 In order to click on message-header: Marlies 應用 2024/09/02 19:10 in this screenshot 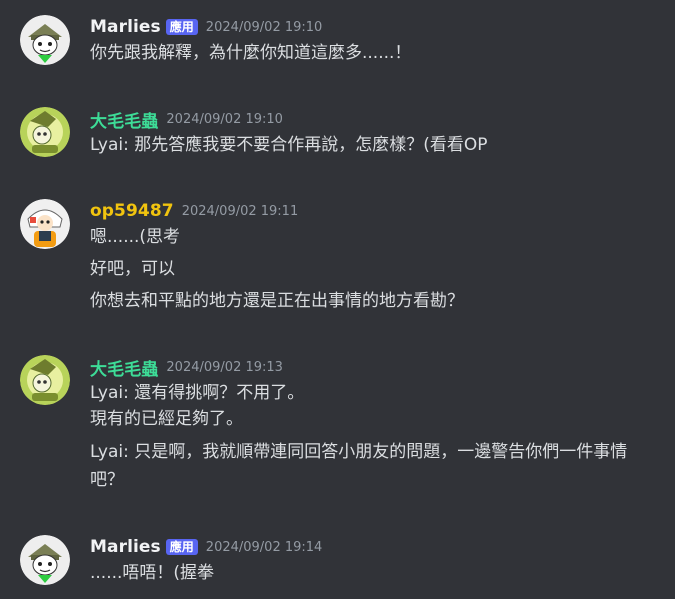, I will do `click(206, 27)`.